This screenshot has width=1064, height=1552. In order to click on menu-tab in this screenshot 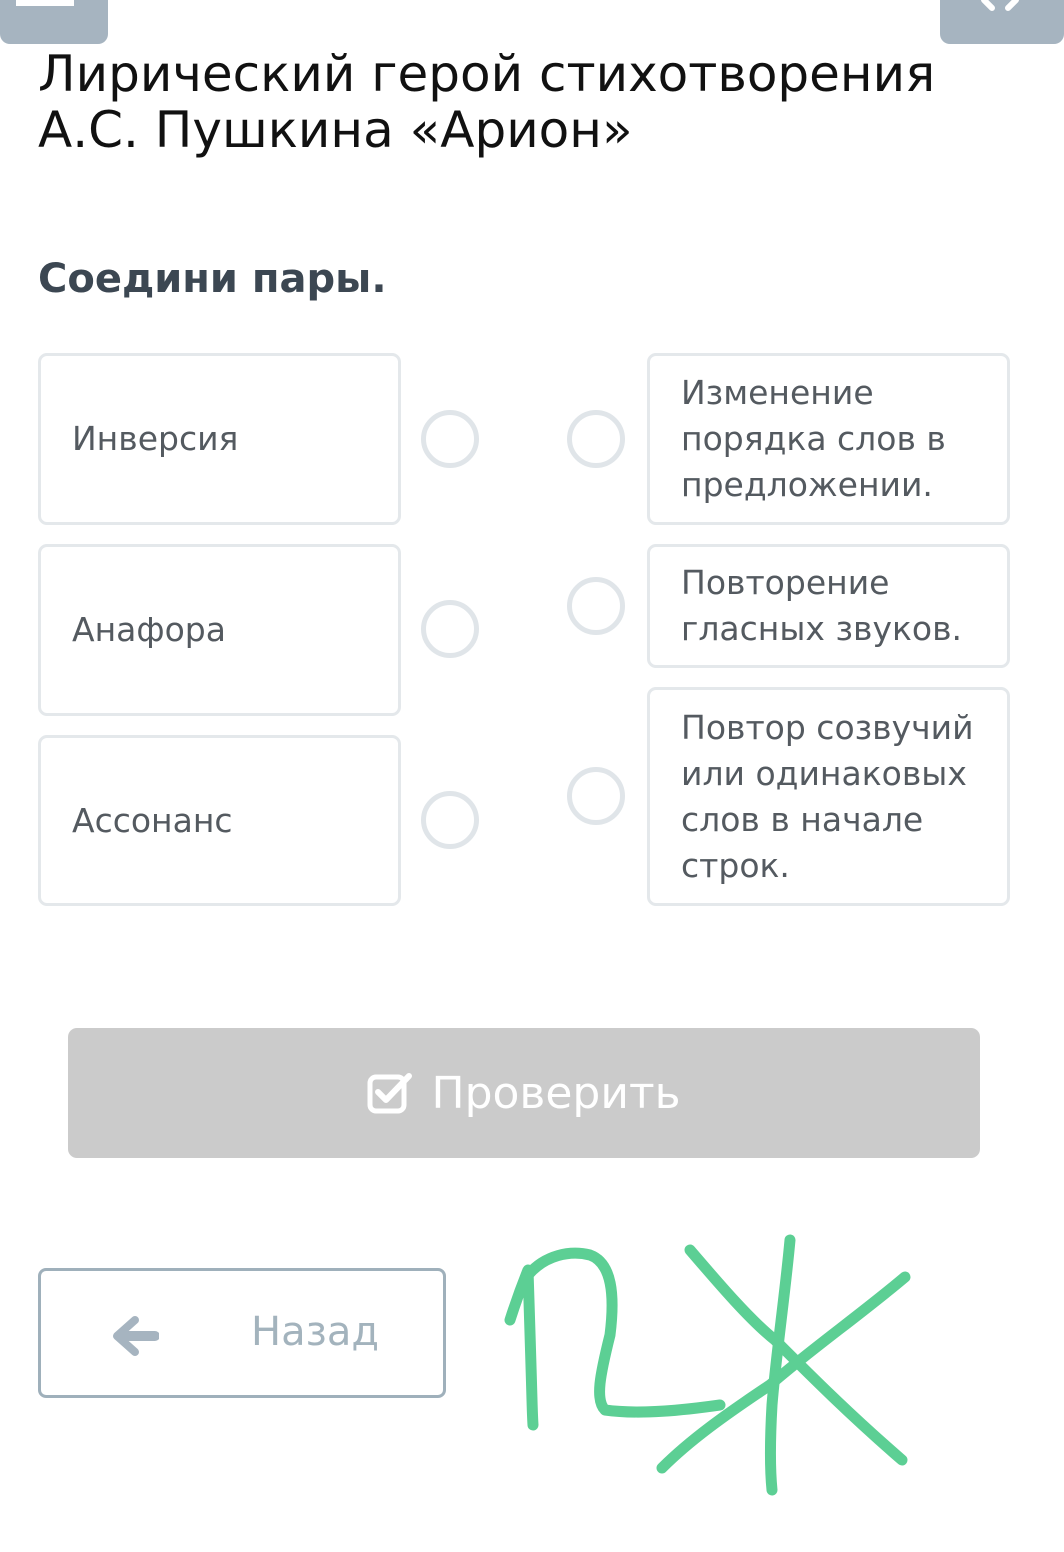, I will do `click(54, 22)`.